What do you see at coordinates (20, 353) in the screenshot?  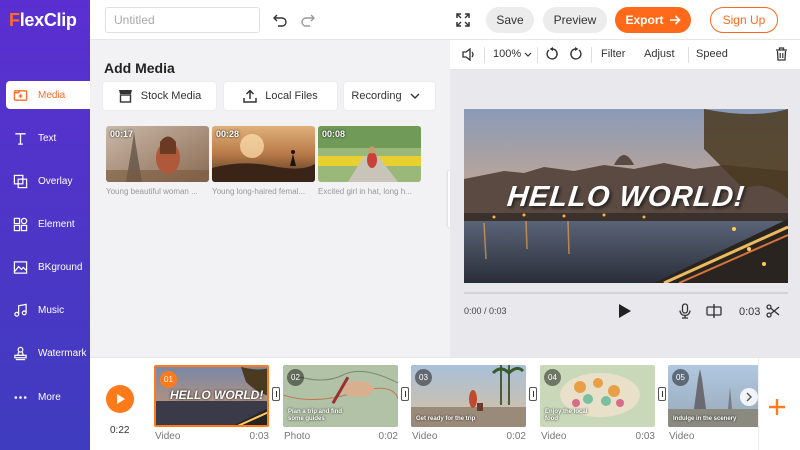 I see `watermark-icon` at bounding box center [20, 353].